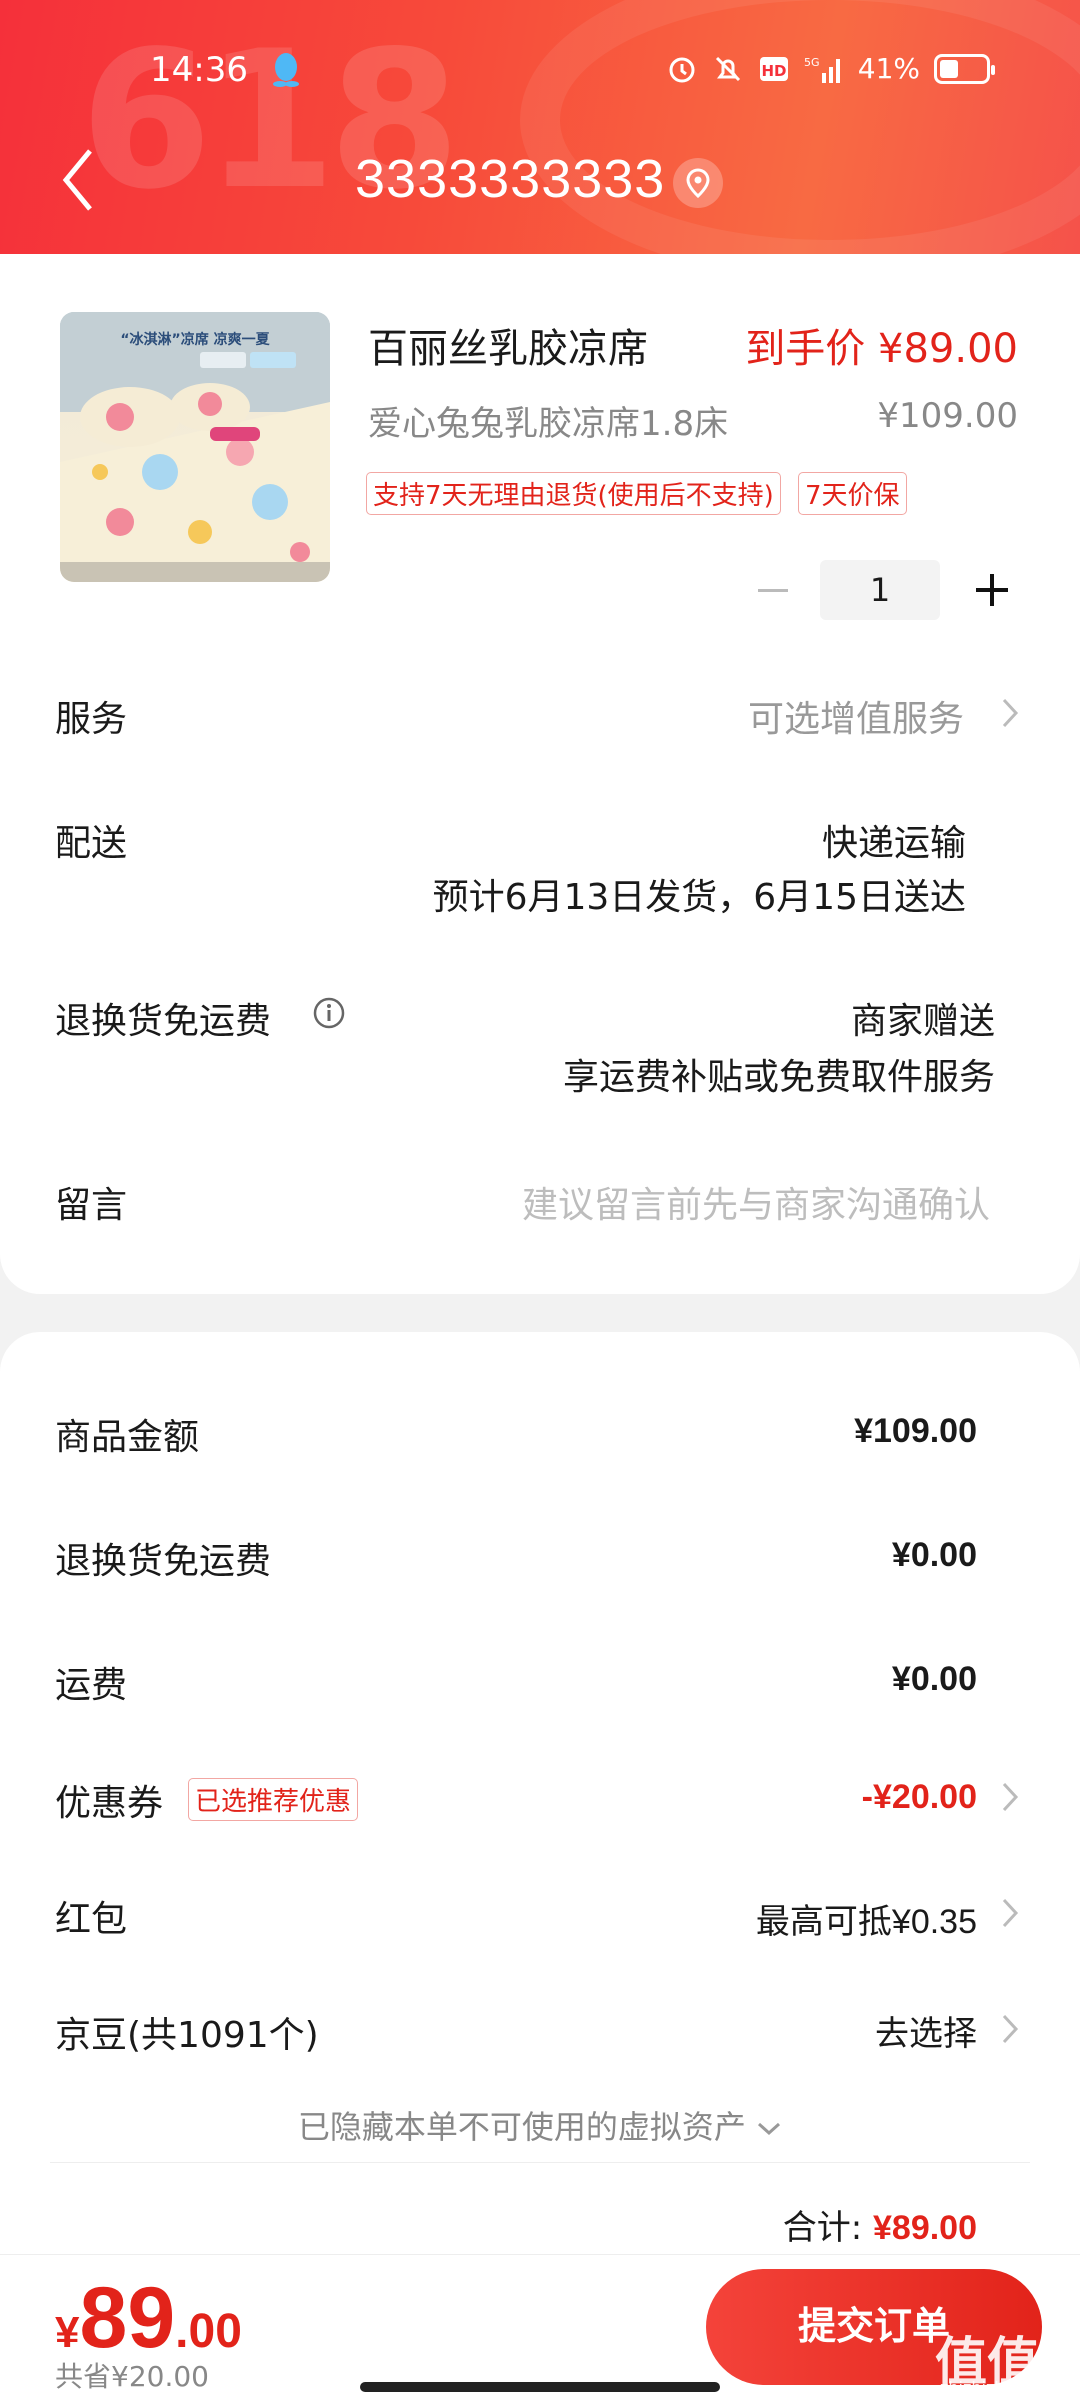  What do you see at coordinates (964, 68) in the screenshot?
I see `battery-icon` at bounding box center [964, 68].